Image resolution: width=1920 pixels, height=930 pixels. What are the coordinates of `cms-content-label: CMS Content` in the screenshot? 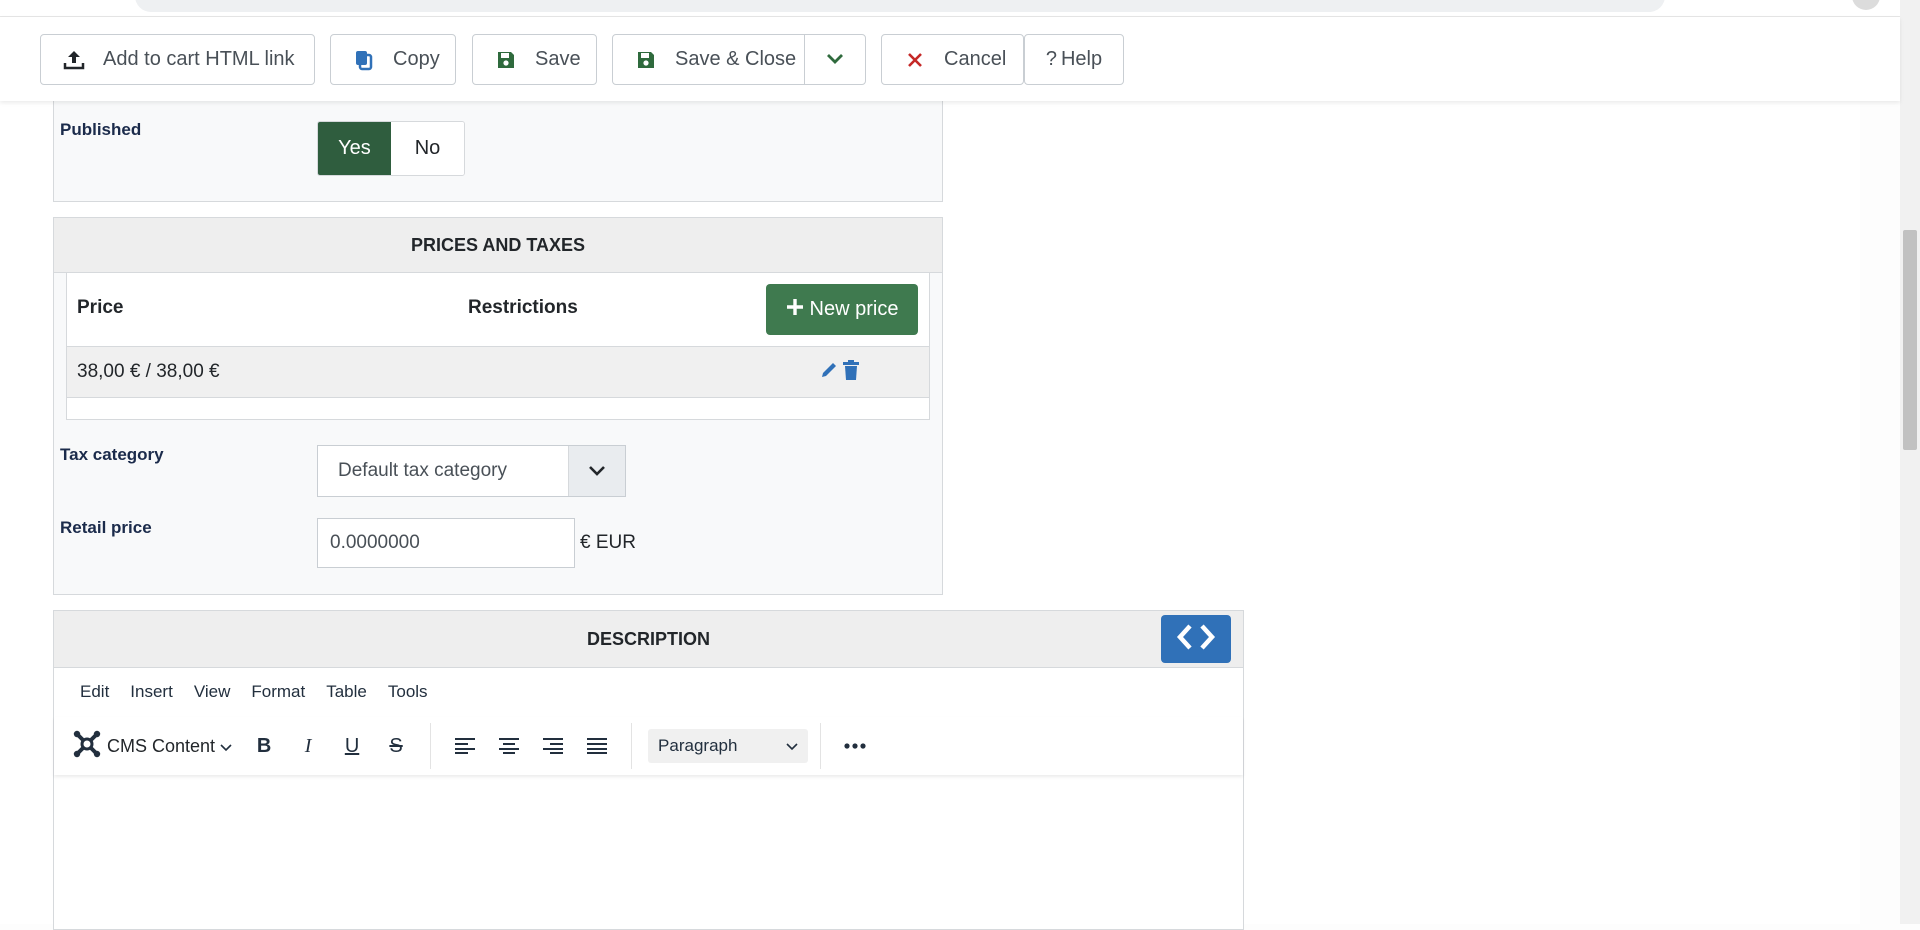 It's located at (161, 745).